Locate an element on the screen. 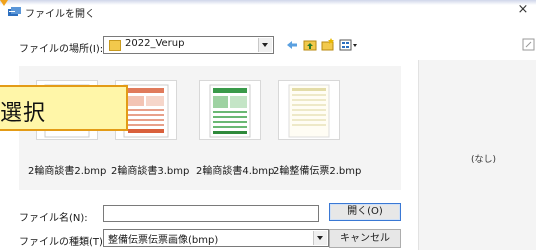  up-folder-icon is located at coordinates (310, 45).